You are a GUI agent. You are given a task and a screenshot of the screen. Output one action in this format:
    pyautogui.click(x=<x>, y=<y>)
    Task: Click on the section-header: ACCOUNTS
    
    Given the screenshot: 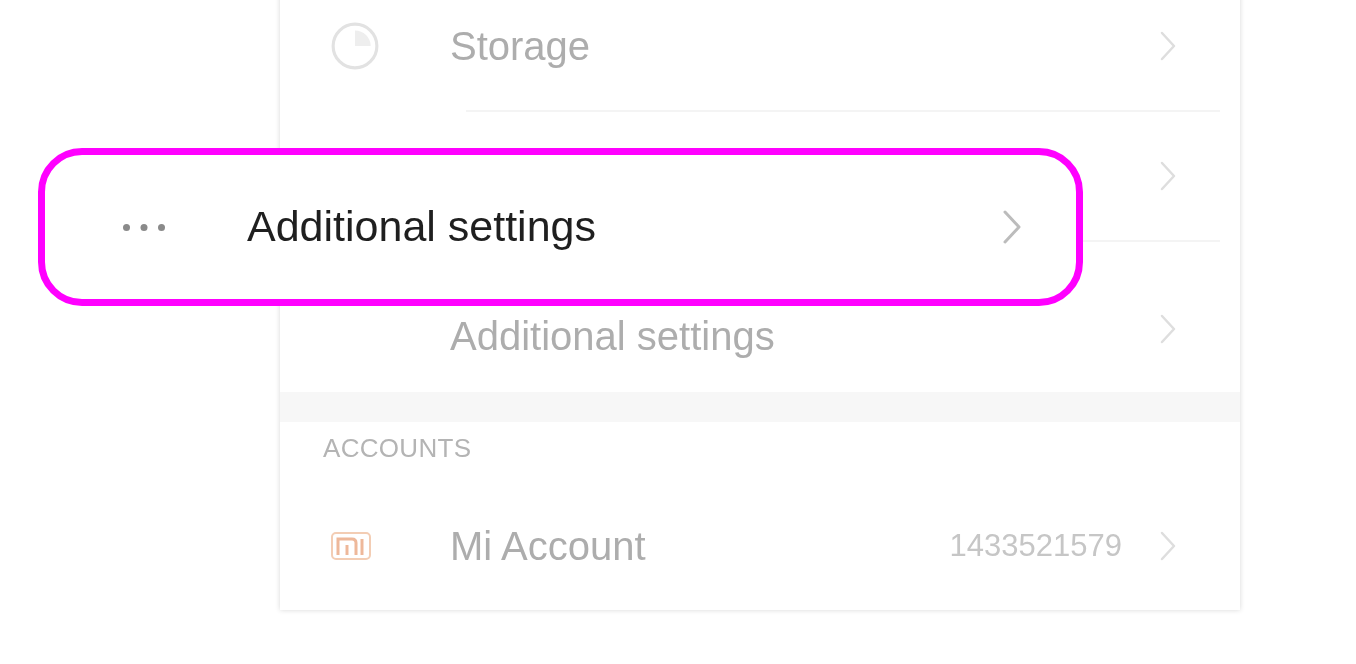 What is the action you would take?
    pyautogui.click(x=397, y=448)
    